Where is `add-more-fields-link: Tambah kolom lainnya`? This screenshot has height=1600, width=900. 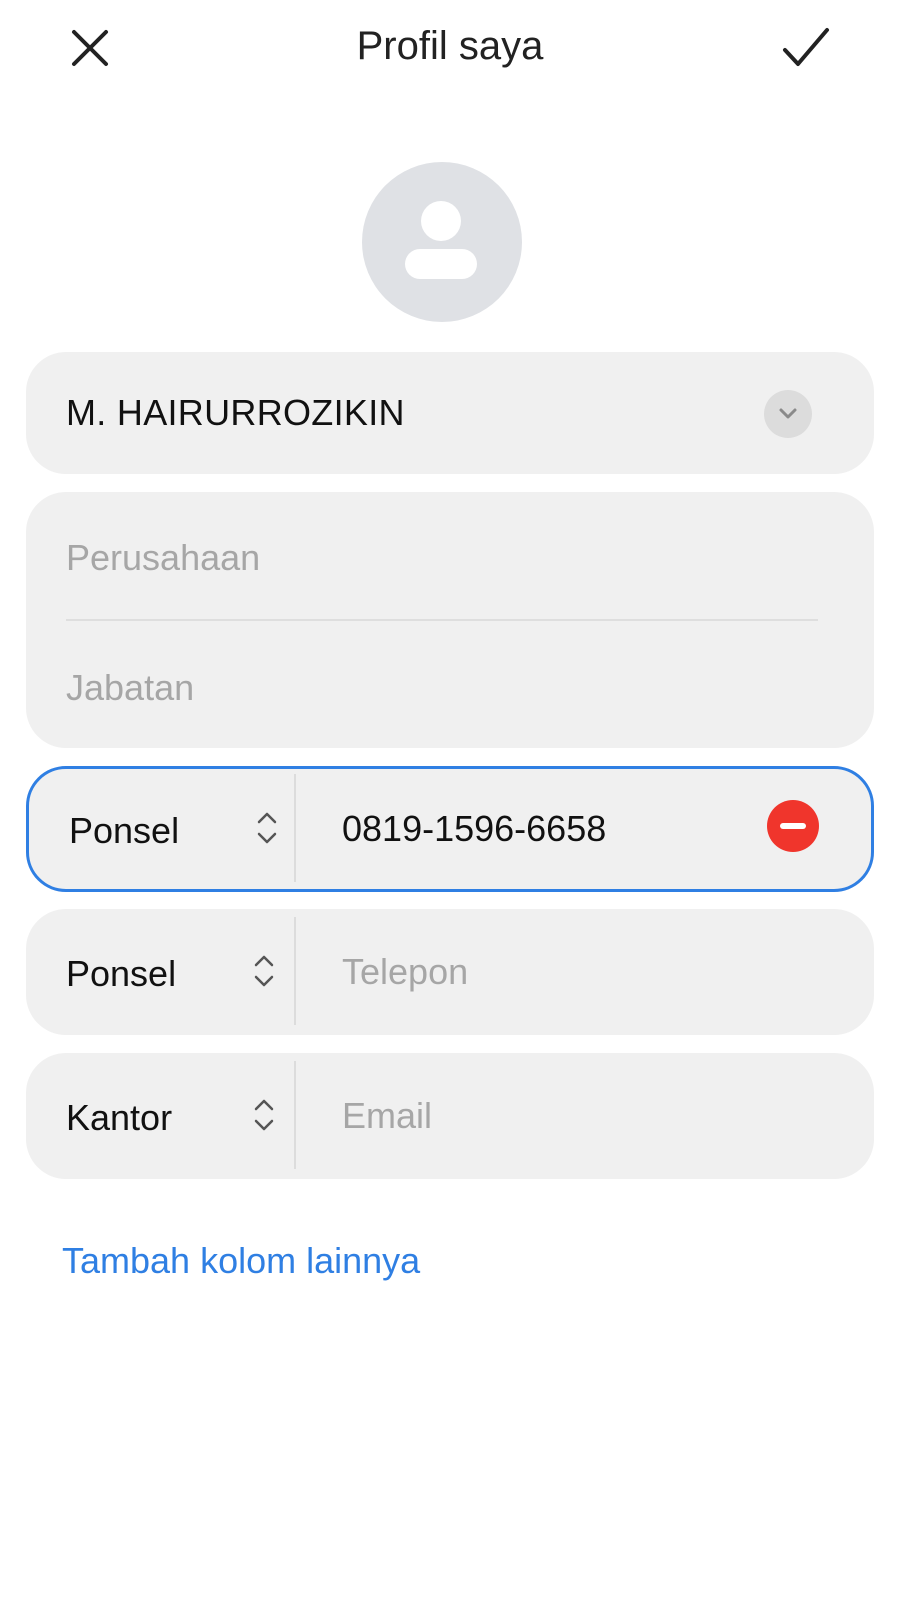 add-more-fields-link: Tambah kolom lainnya is located at coordinates (241, 1261).